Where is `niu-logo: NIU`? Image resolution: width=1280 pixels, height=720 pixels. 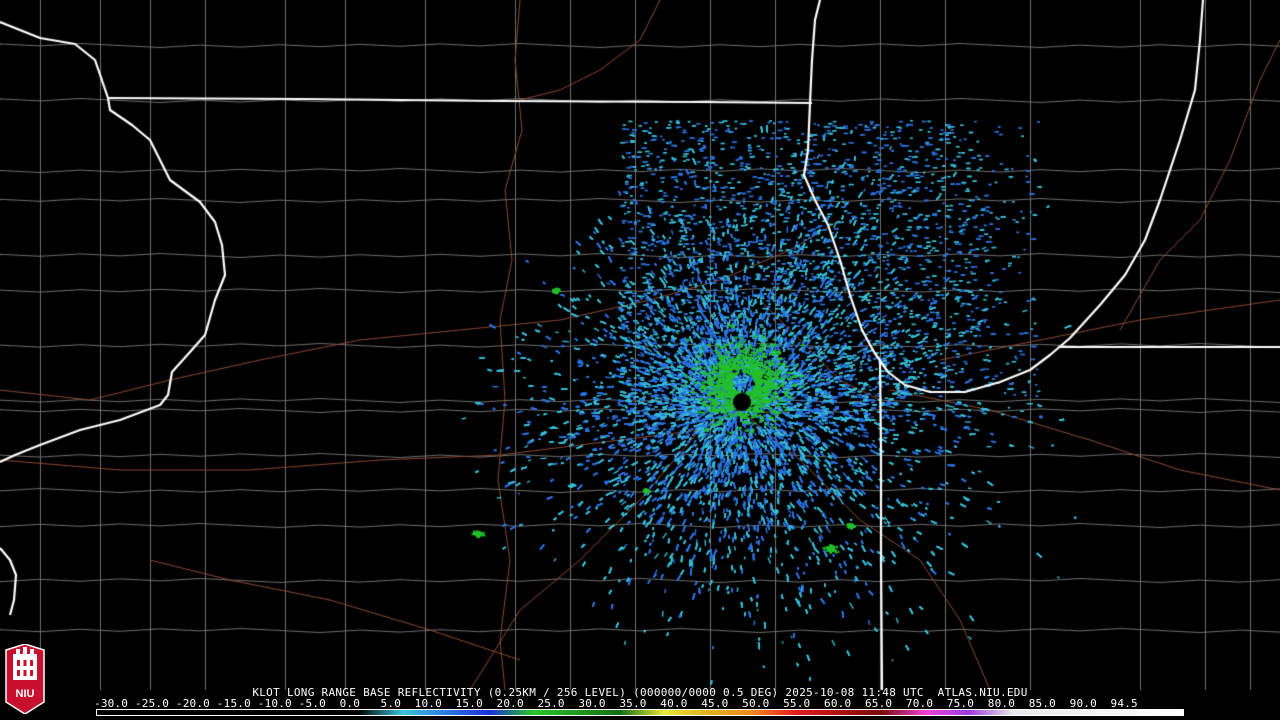
niu-logo: NIU is located at coordinates (25, 679).